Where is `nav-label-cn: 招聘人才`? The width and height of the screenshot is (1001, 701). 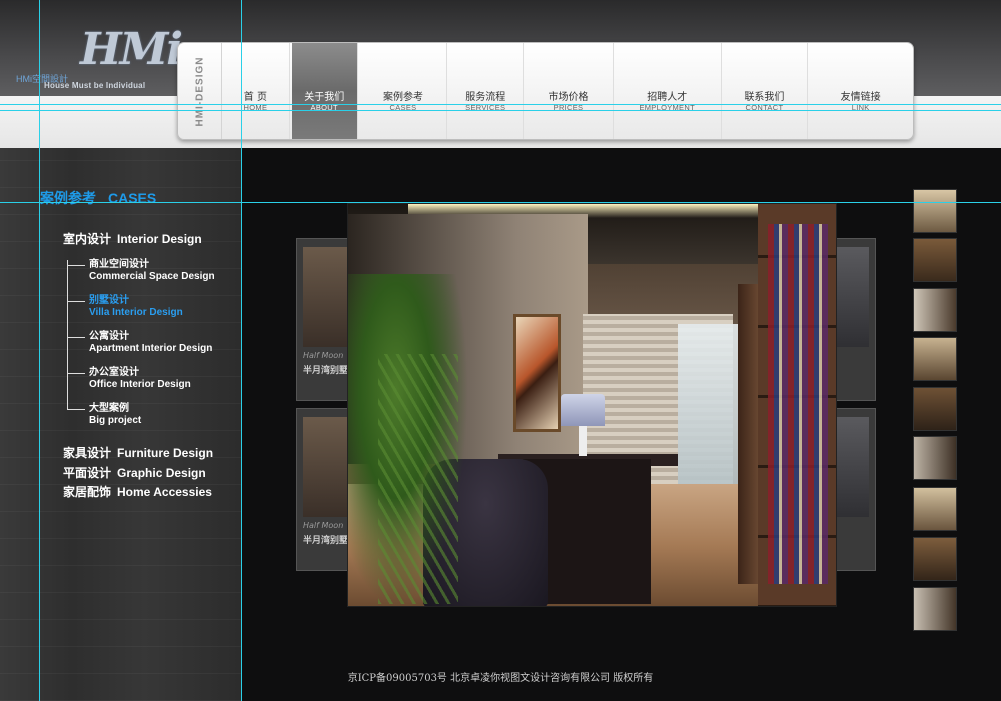
nav-label-cn: 招聘人才 is located at coordinates (667, 97).